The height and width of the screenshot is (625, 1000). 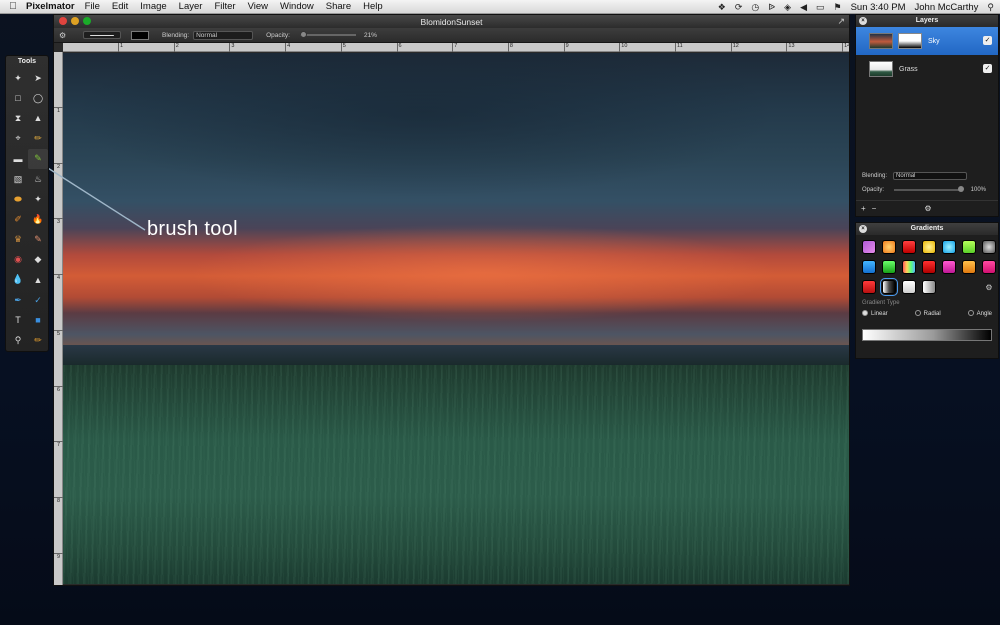 I want to click on layer-opacity-knob, so click(x=961, y=189).